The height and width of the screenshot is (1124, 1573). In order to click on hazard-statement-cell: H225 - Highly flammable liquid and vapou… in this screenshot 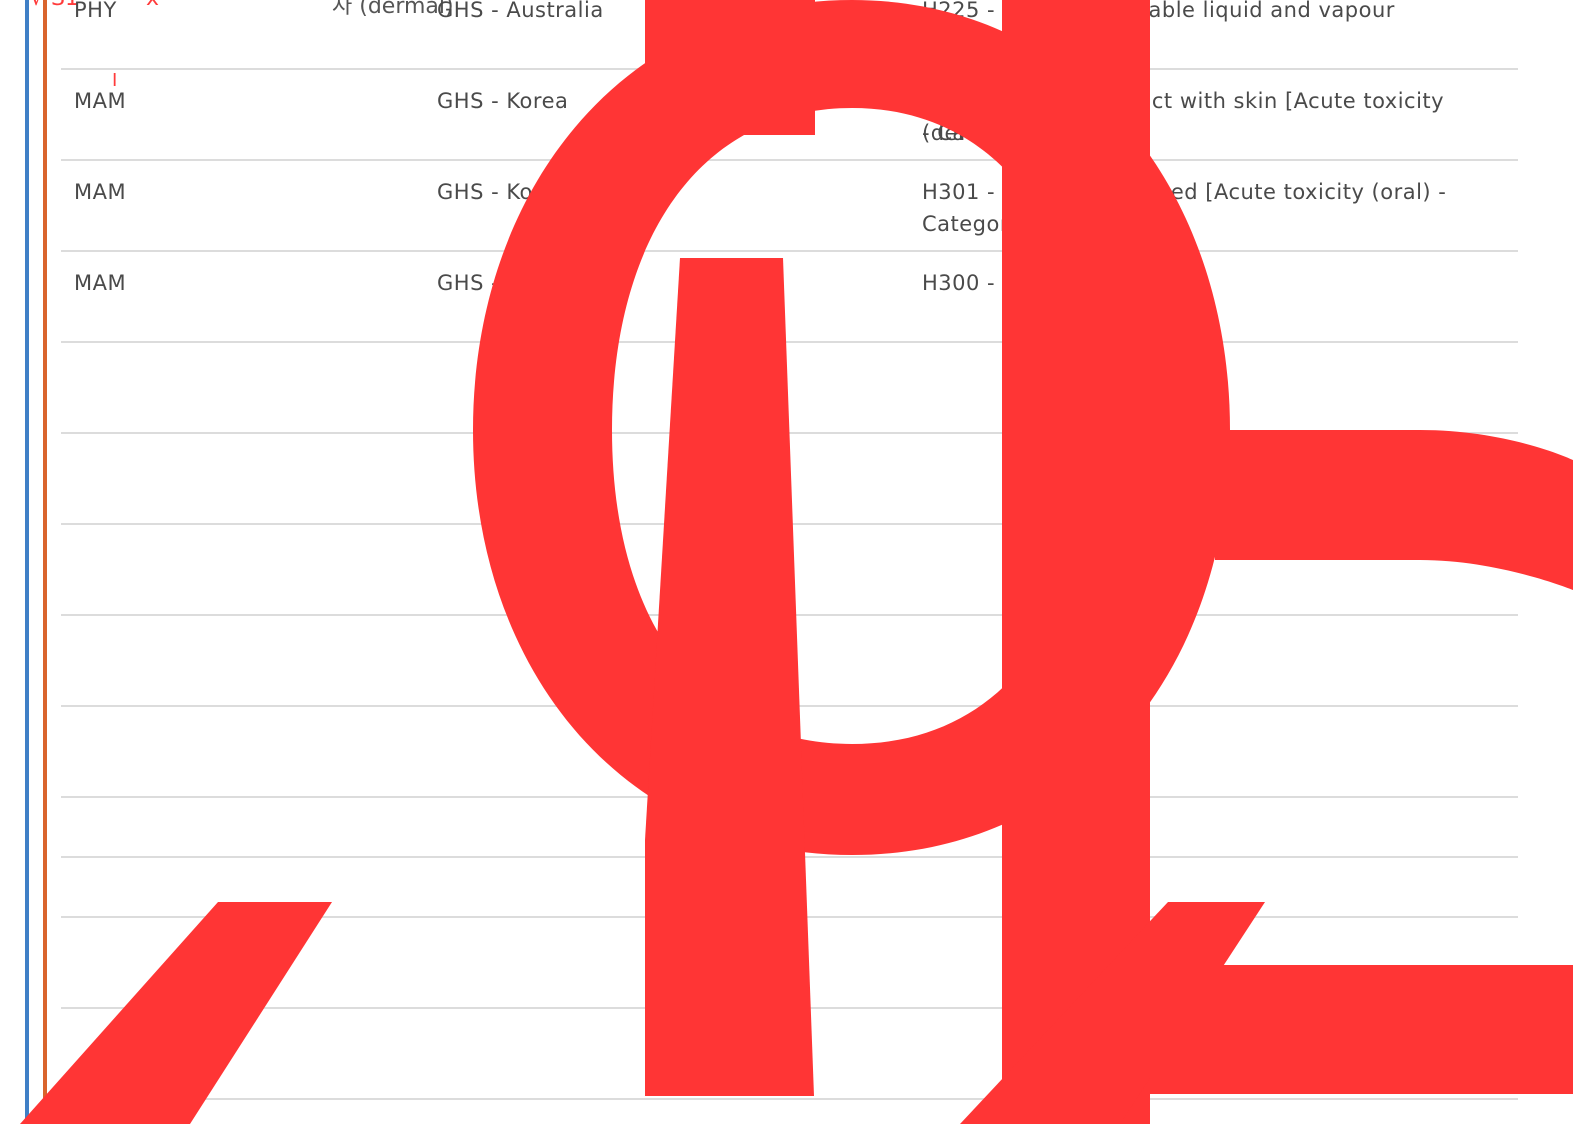, I will do `click(1158, 27)`.